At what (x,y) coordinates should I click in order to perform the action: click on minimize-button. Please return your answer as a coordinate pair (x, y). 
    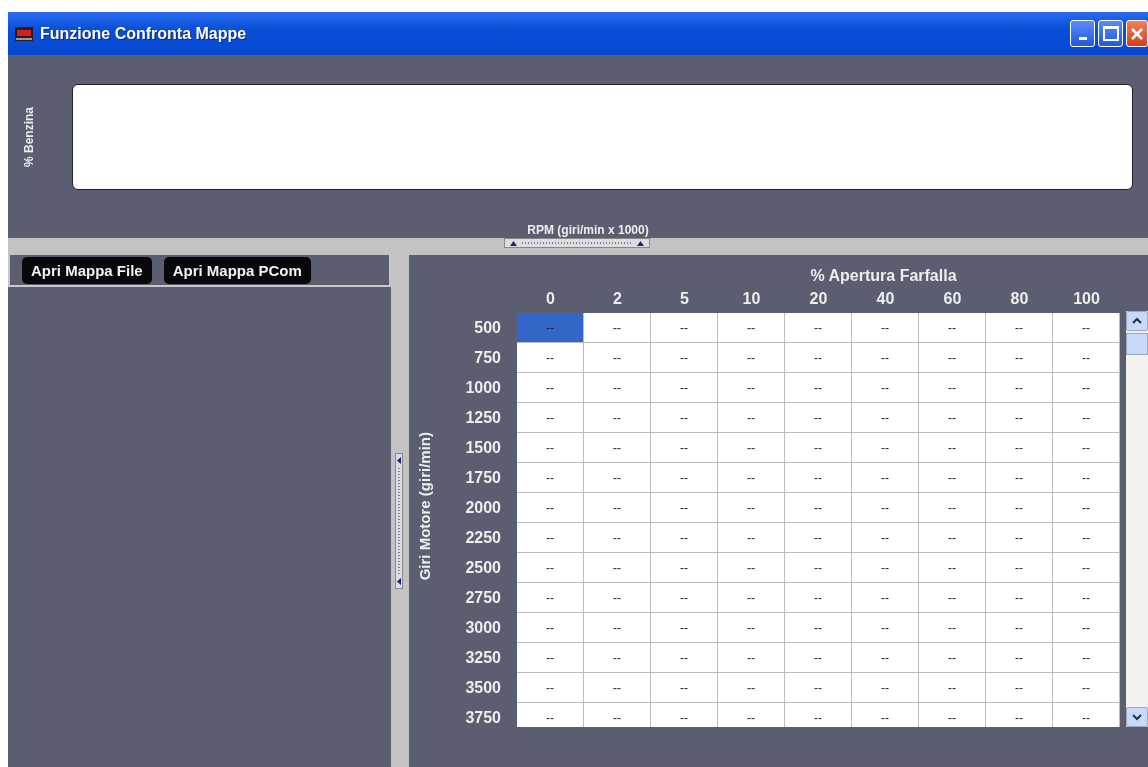
    Looking at the image, I should click on (1082, 33).